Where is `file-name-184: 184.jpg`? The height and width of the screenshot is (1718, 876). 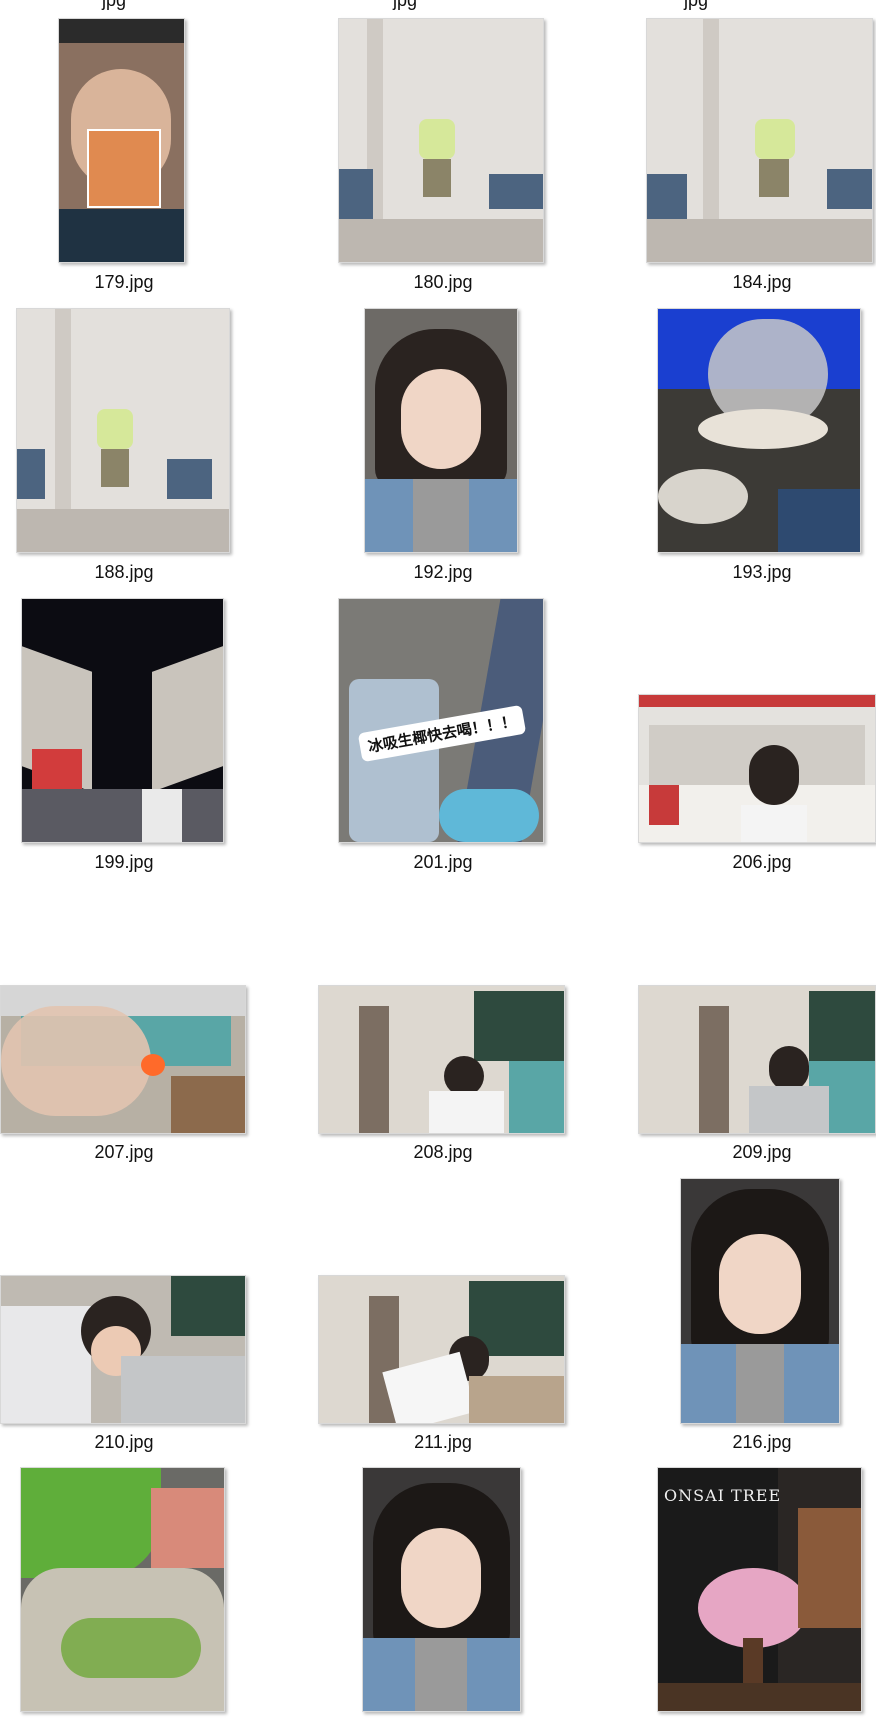
file-name-184: 184.jpg is located at coordinates (762, 282).